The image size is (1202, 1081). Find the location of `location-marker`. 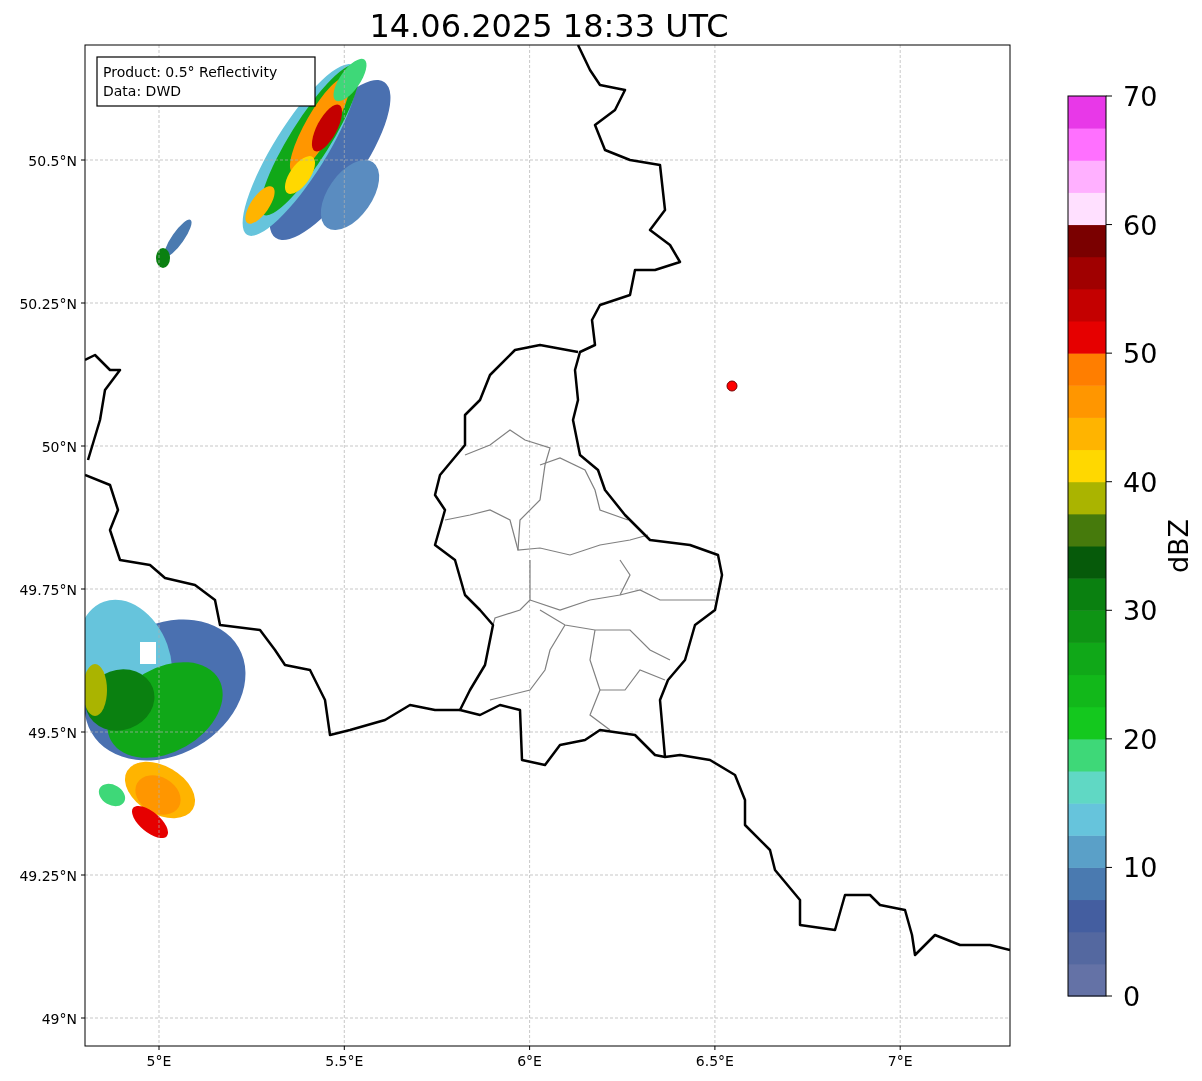

location-marker is located at coordinates (732, 386).